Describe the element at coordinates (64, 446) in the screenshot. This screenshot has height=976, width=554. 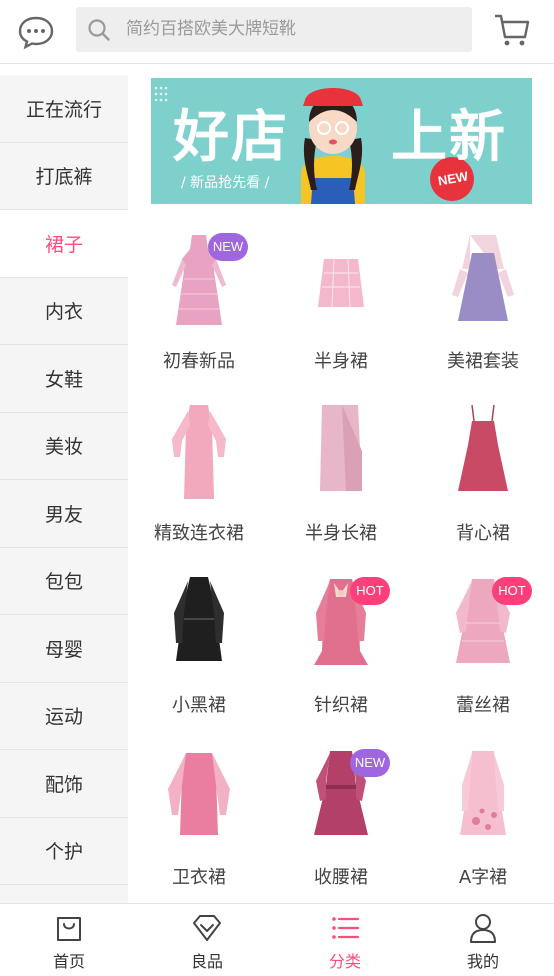
I see `sidebar-item-makeup: 美妆` at that location.